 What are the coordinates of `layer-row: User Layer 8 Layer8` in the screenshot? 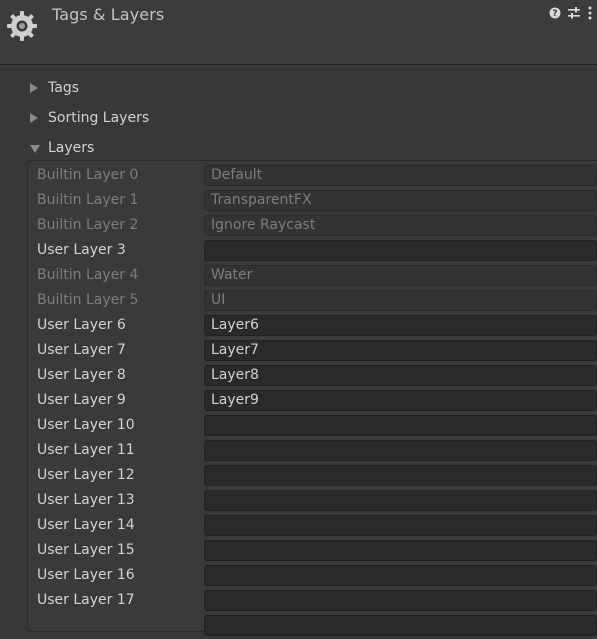 It's located at (312, 376).